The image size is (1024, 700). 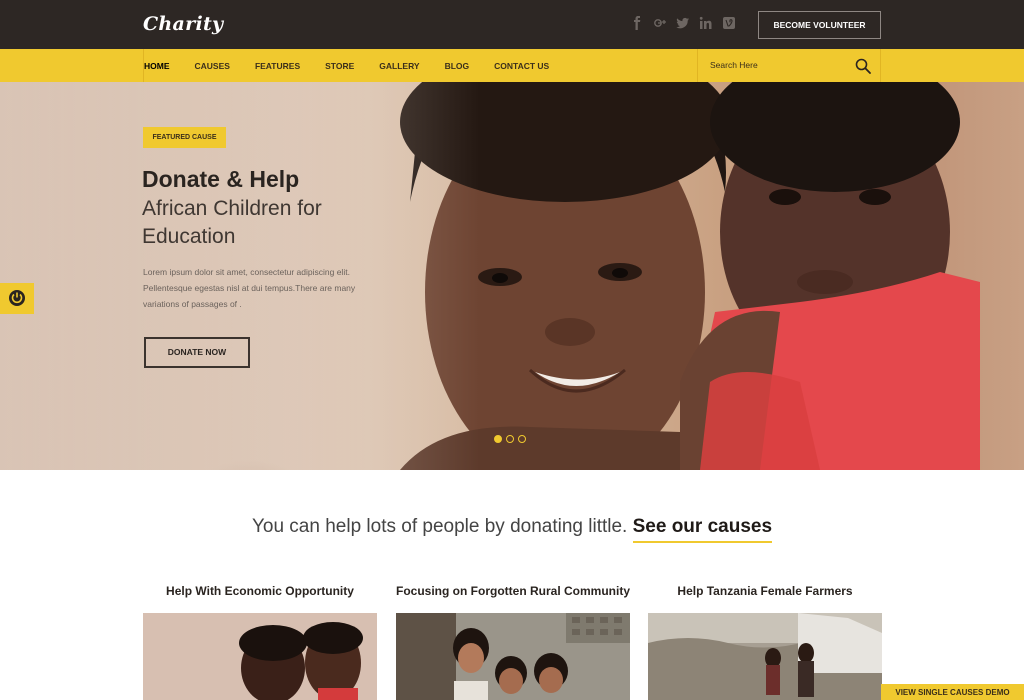 What do you see at coordinates (184, 137) in the screenshot?
I see `featured-badge: FEATURED CAUSE` at bounding box center [184, 137].